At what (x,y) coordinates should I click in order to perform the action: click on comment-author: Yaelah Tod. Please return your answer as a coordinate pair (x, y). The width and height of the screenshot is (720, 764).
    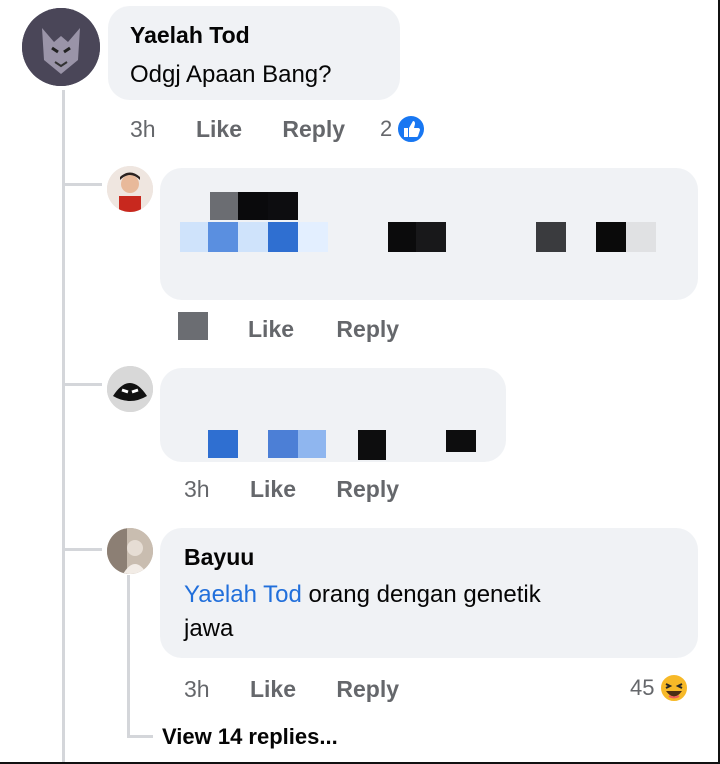
    Looking at the image, I should click on (190, 35).